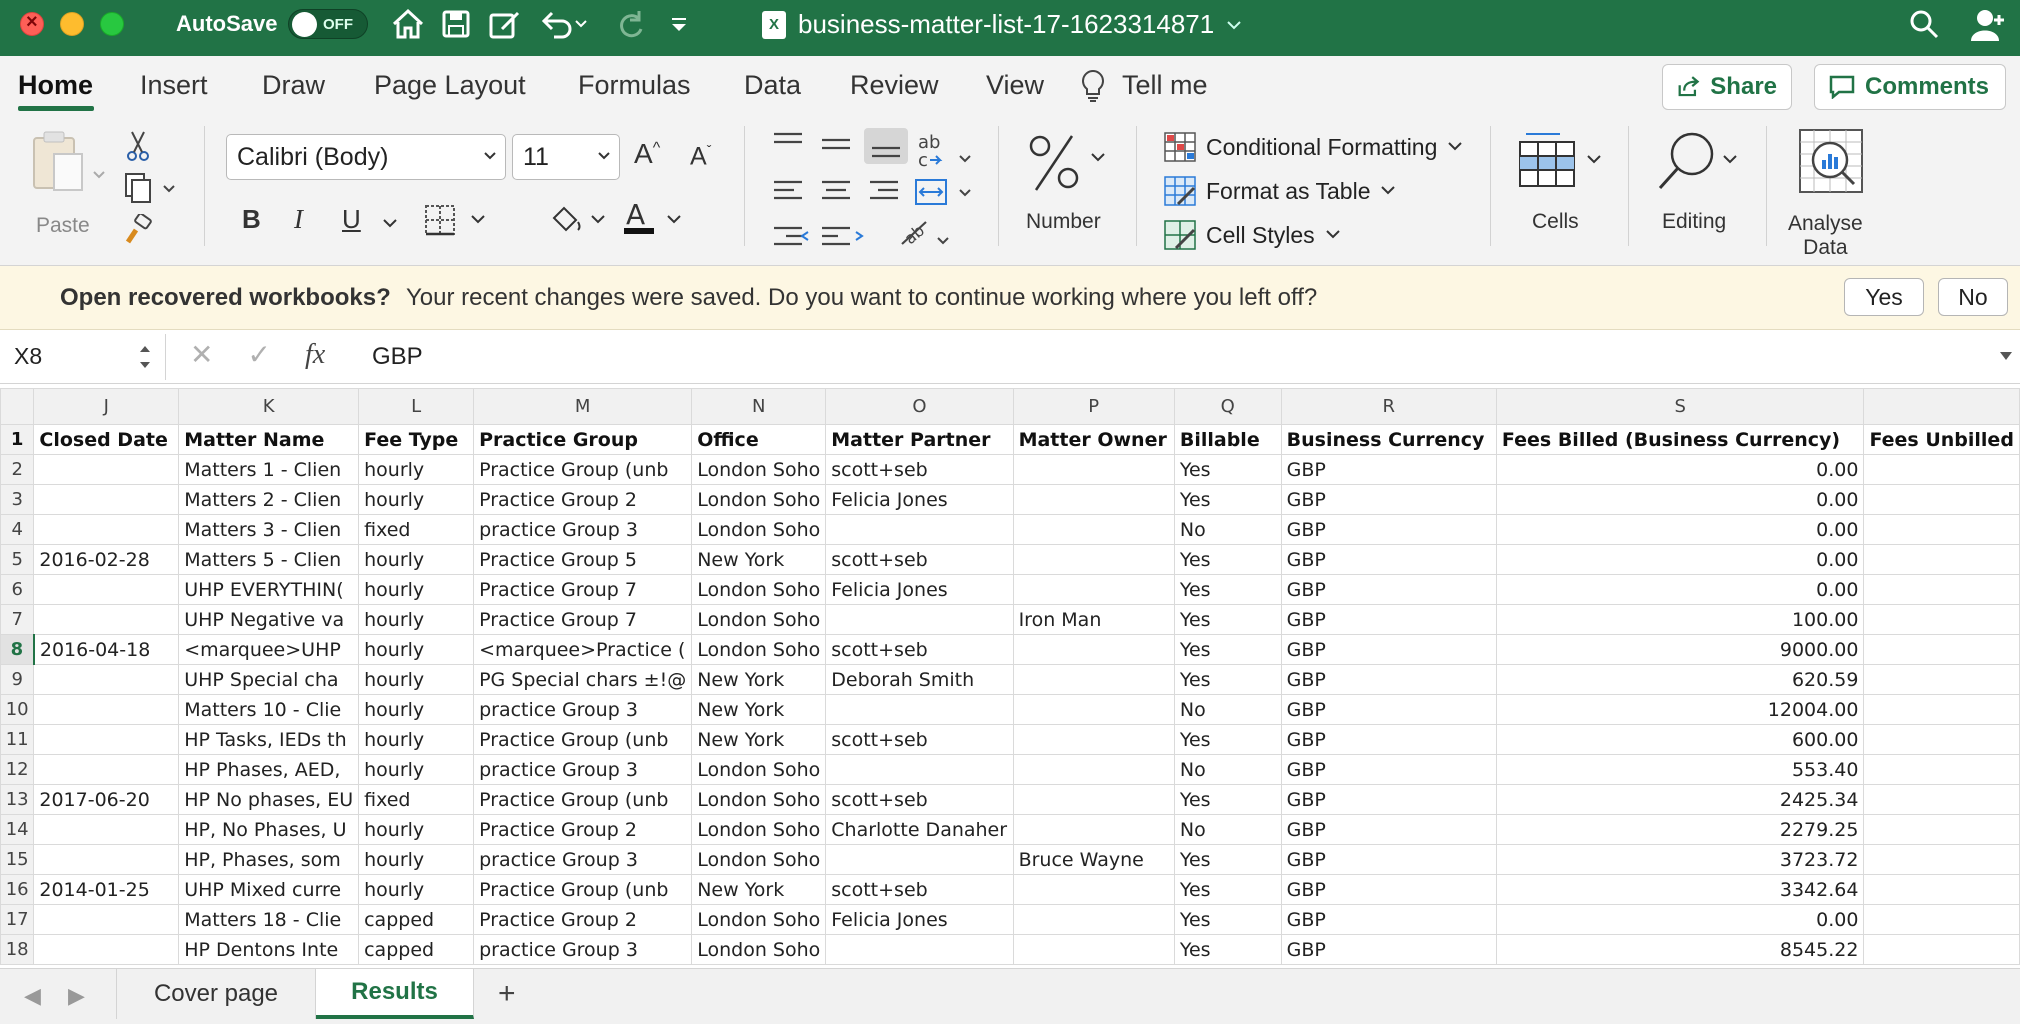 Image resolution: width=2020 pixels, height=1024 pixels. Describe the element at coordinates (919, 469) in the screenshot. I see `cell: scott+seb` at that location.